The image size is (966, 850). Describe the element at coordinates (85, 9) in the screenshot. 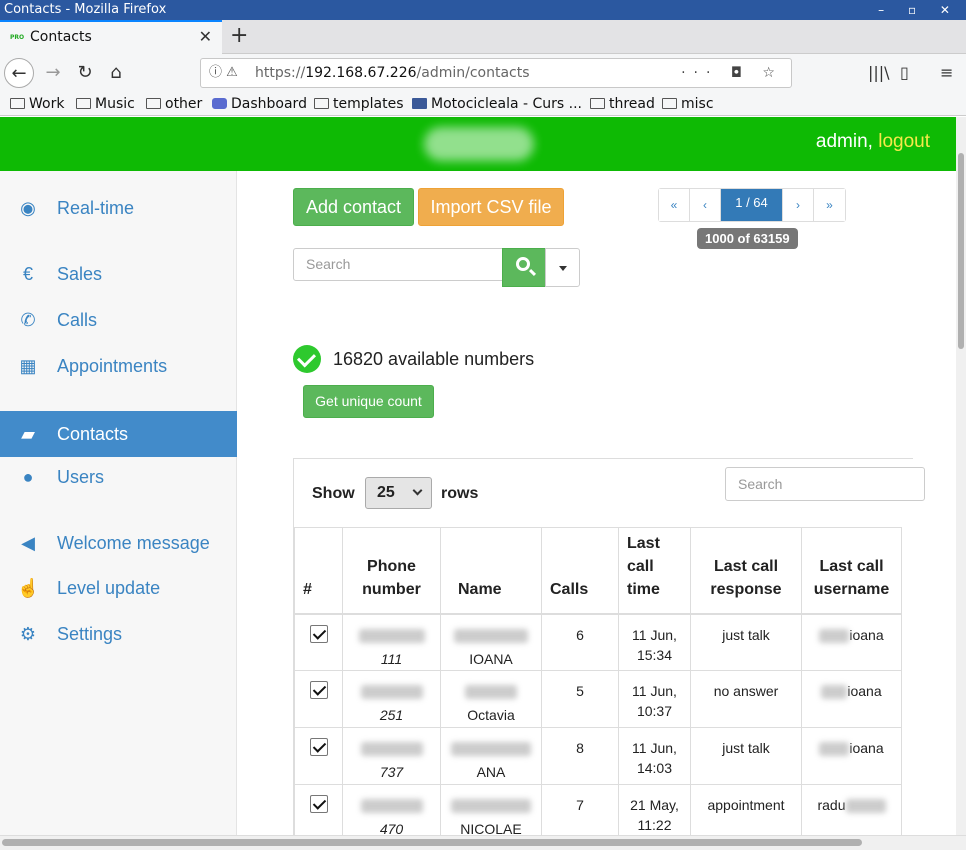

I see `window-title: Contacts - Mozilla Firefox` at that location.